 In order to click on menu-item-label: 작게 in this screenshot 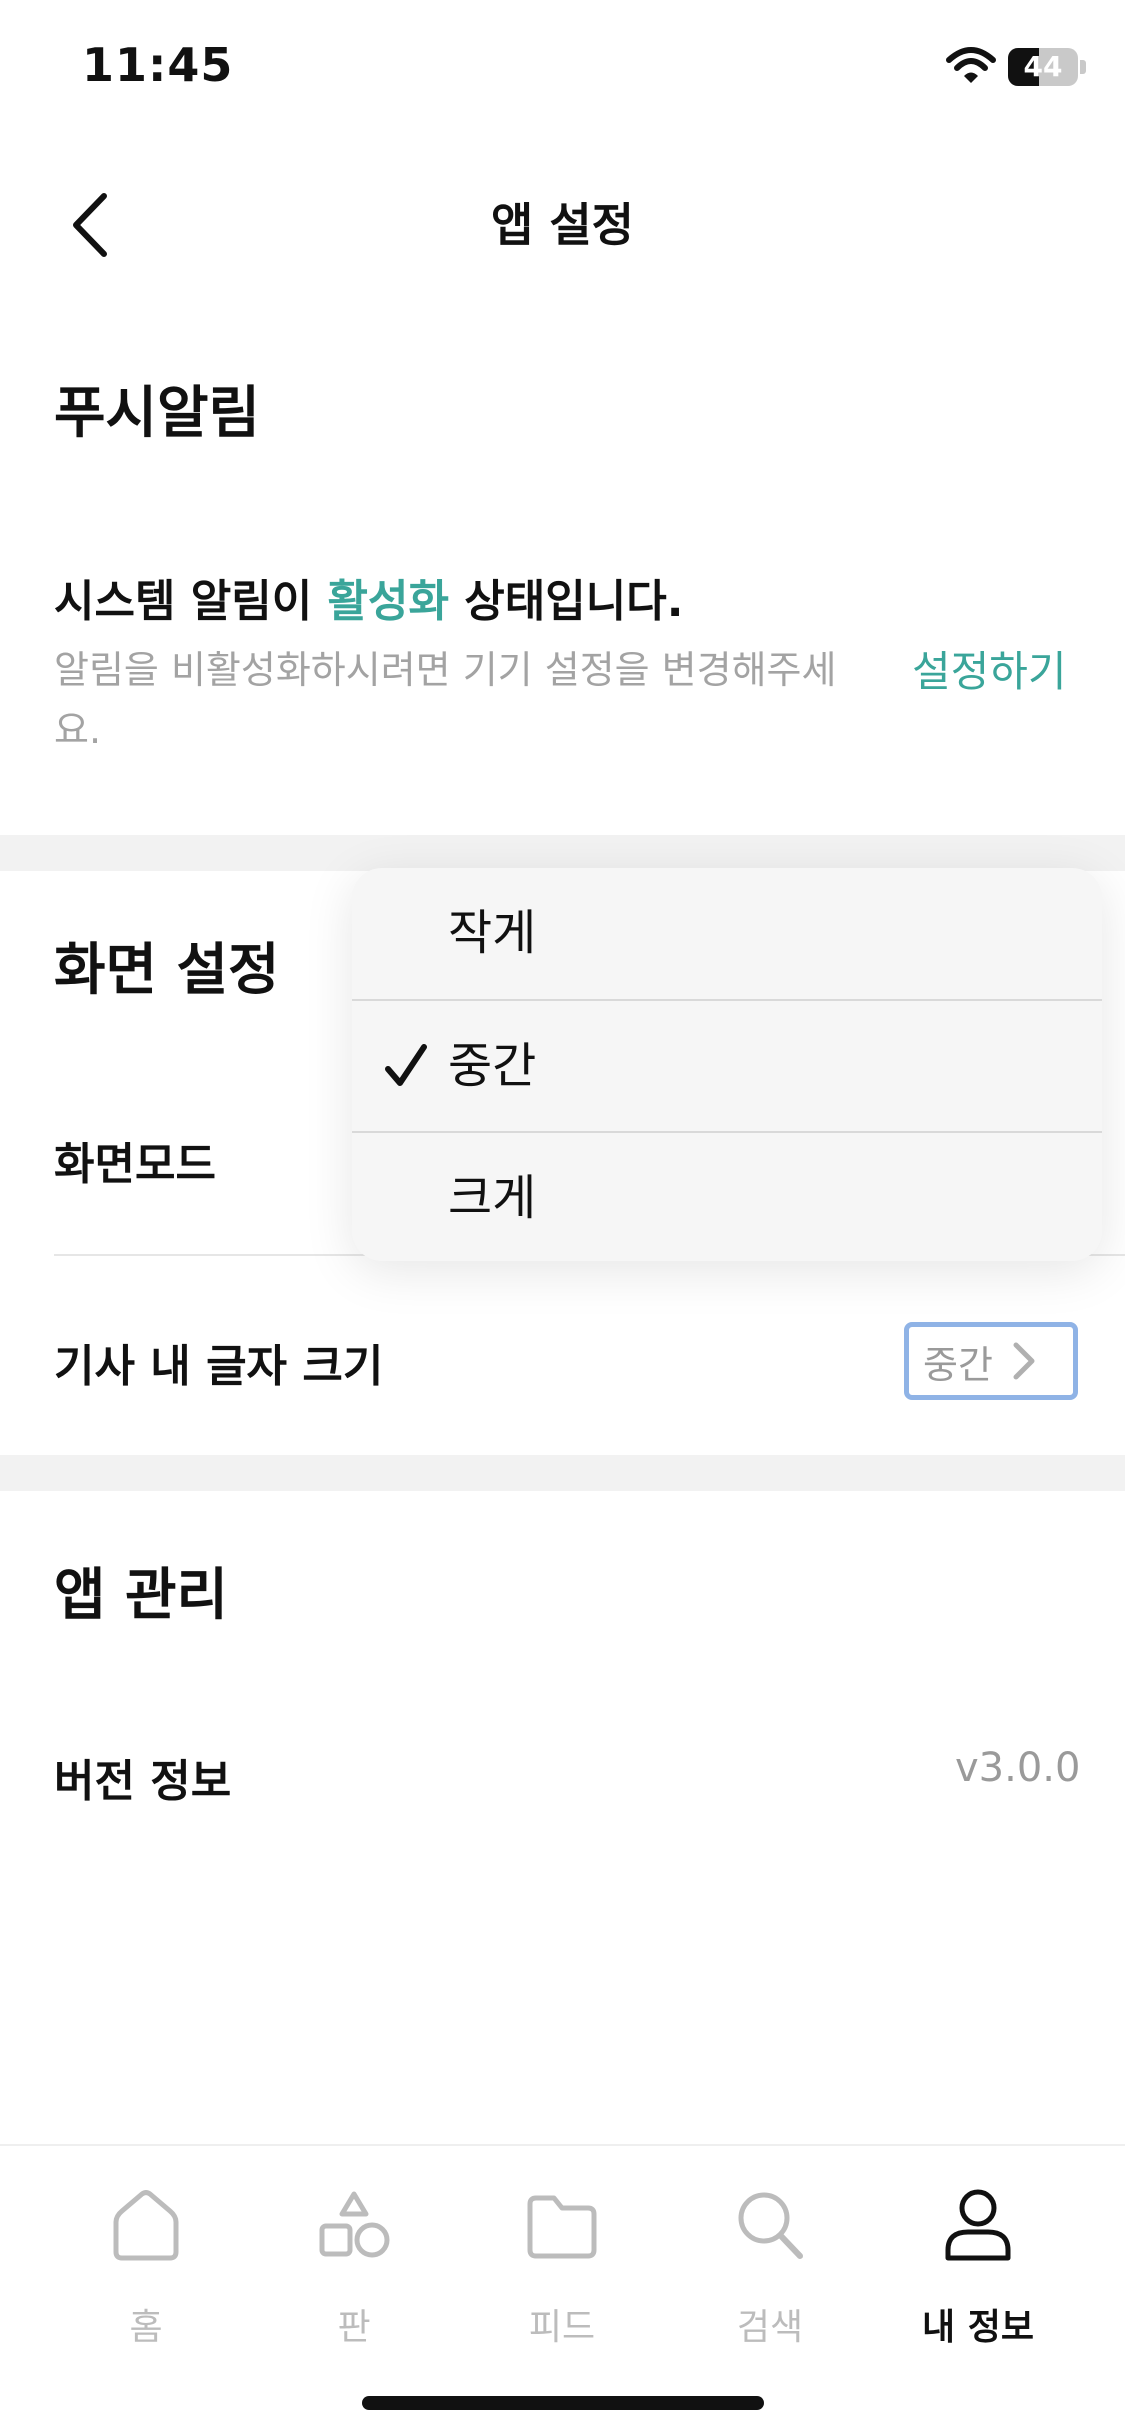, I will do `click(492, 933)`.